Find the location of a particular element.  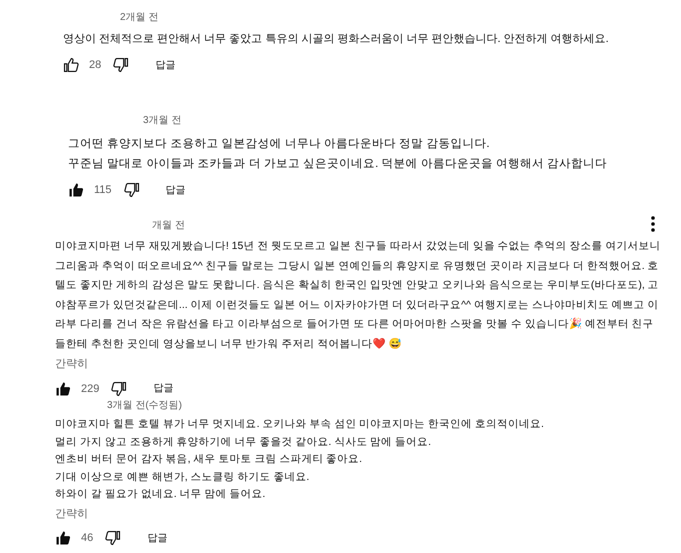

comment-time: 개월 전 is located at coordinates (416, 225).